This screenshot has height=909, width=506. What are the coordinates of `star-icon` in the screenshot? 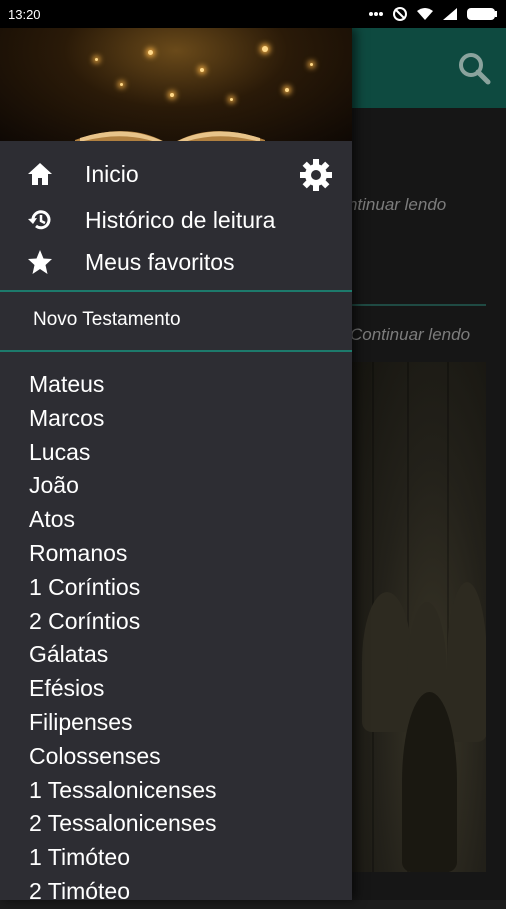 It's located at (40, 262).